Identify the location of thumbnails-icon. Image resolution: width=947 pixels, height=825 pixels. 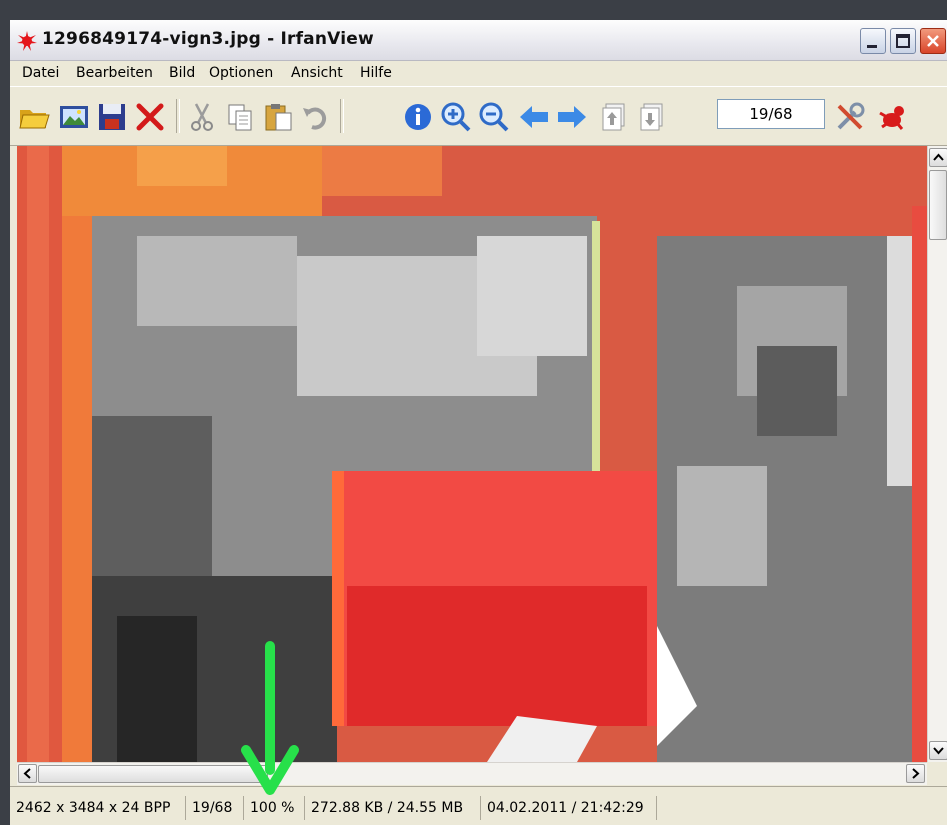
(74, 117).